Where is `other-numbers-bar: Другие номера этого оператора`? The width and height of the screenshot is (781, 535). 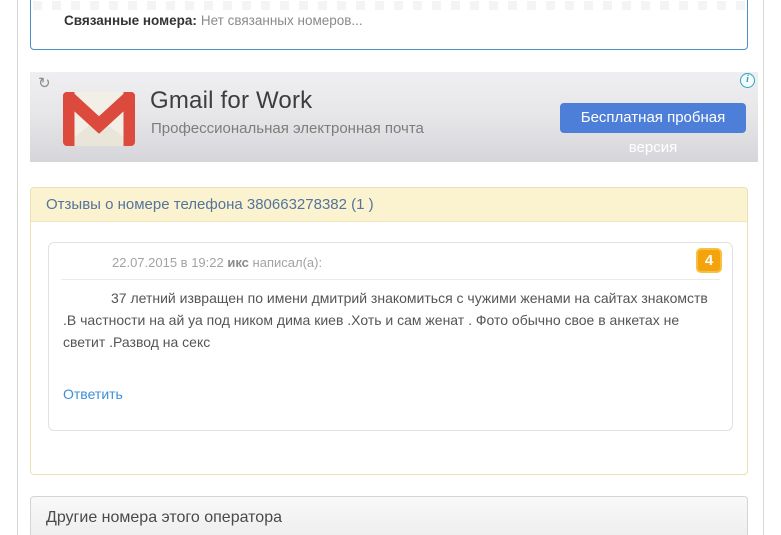 other-numbers-bar: Другие номера этого оператора is located at coordinates (389, 515).